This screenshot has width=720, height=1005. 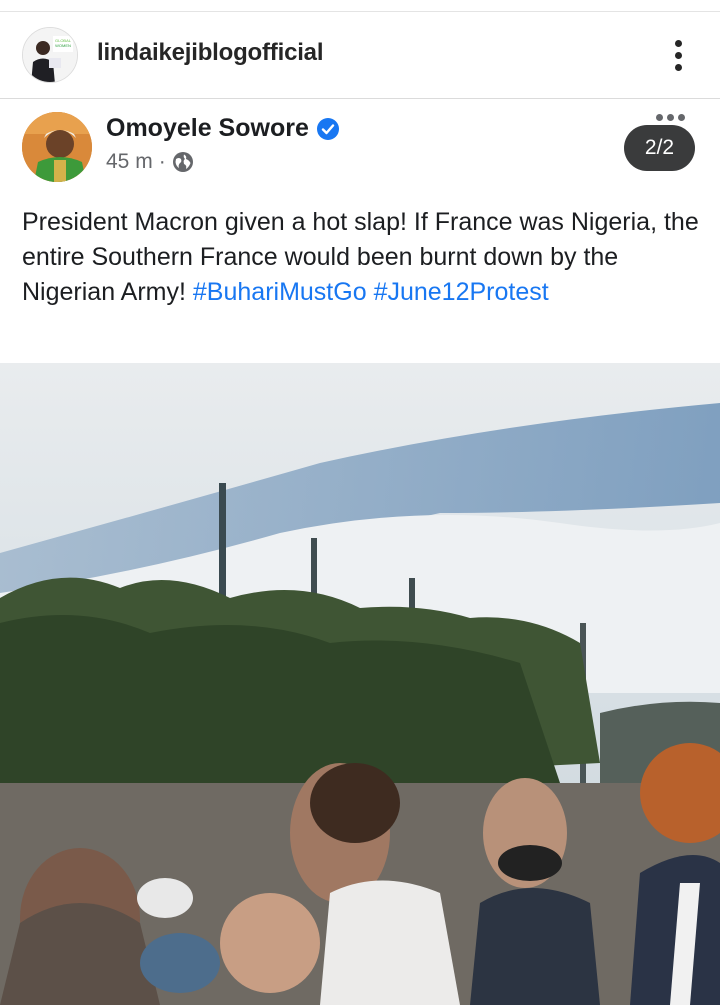 What do you see at coordinates (678, 55) in the screenshot?
I see `vertical-dots-icon` at bounding box center [678, 55].